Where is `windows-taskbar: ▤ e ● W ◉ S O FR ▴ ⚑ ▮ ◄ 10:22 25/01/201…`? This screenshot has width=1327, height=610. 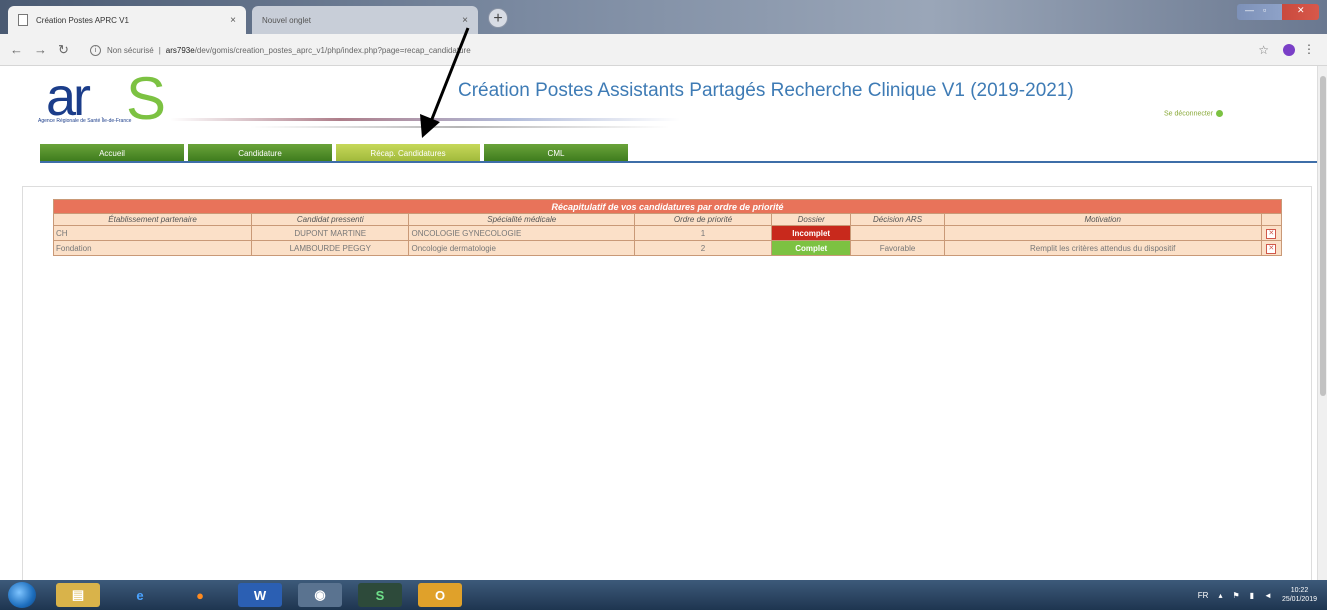
windows-taskbar: ▤ e ● W ◉ S O FR ▴ ⚑ ▮ ◄ 10:22 25/01/201… is located at coordinates (663, 595).